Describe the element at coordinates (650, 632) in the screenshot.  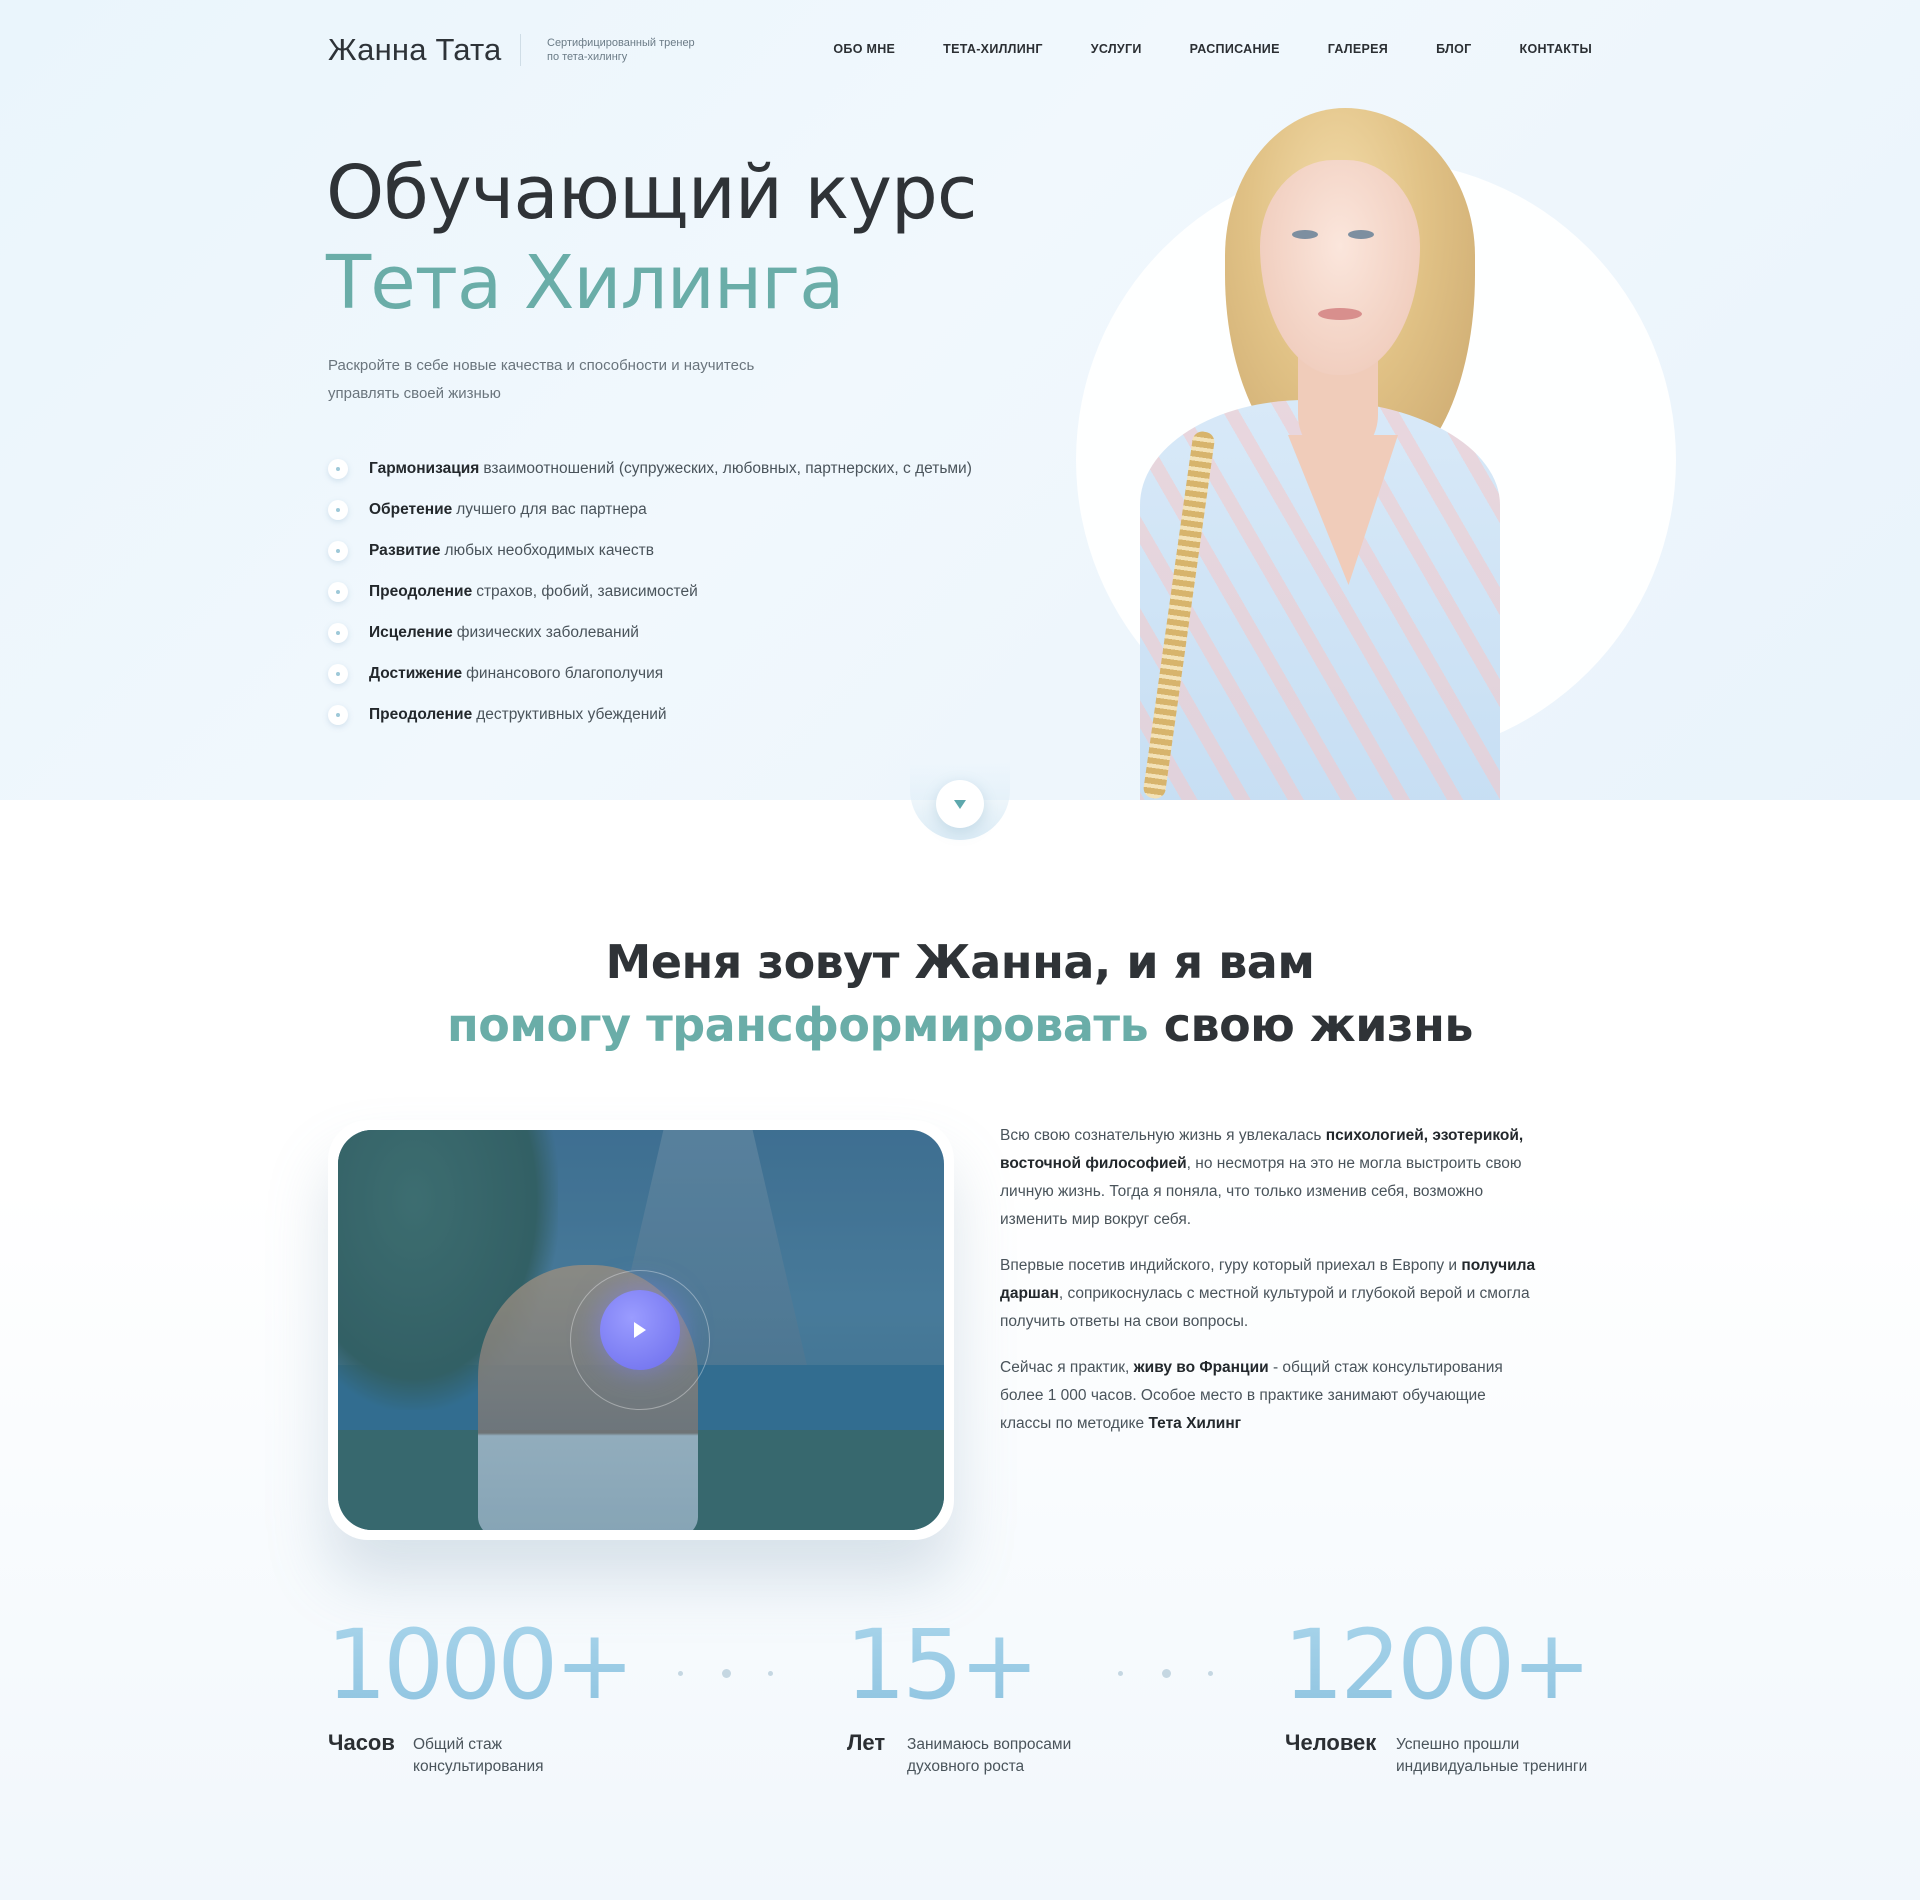
I see `list-item: Исцеление физических заболеваний` at that location.